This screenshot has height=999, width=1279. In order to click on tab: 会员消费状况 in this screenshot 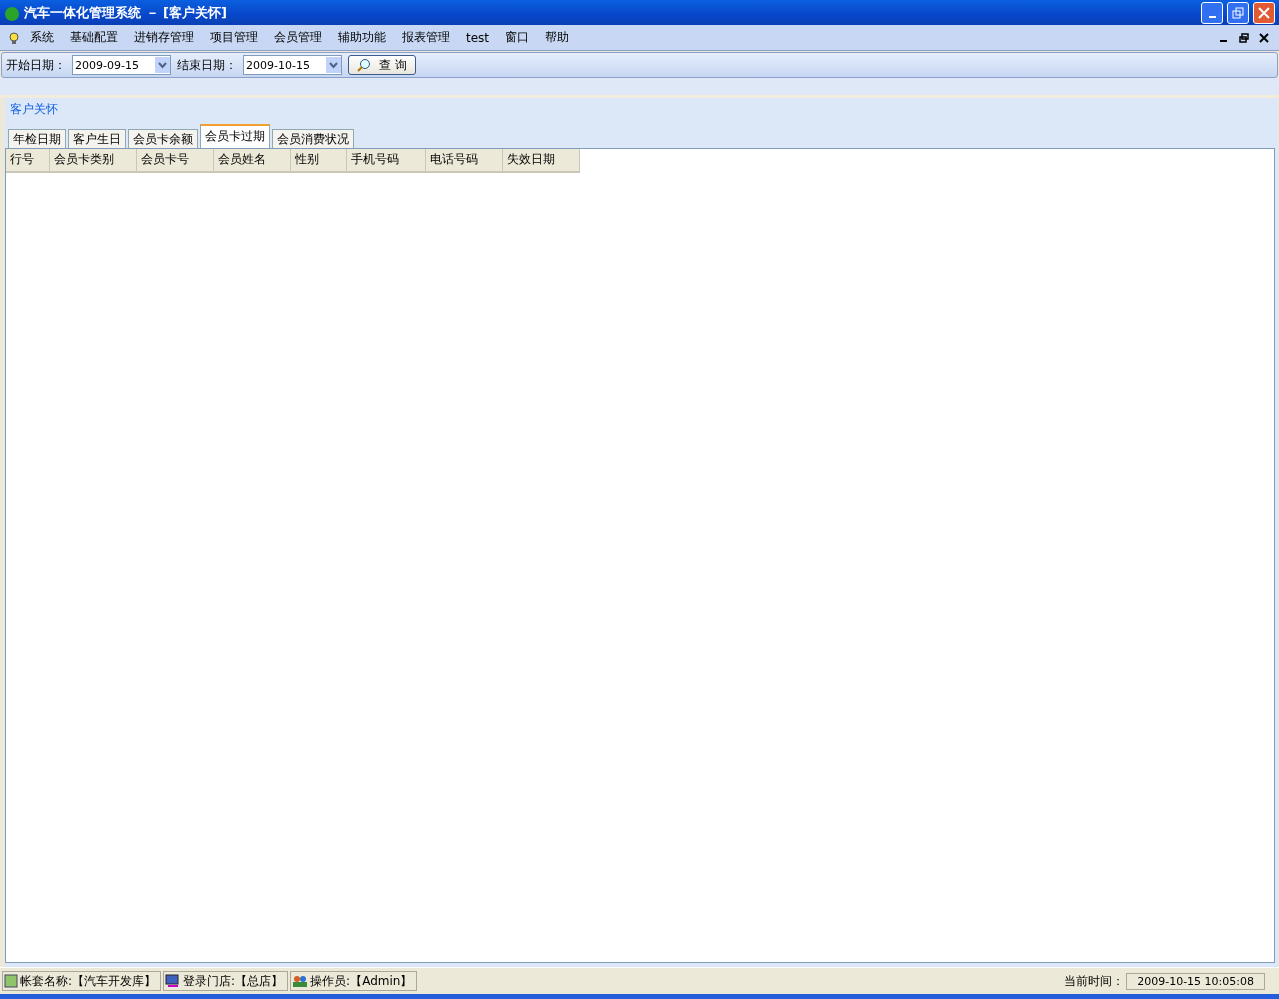, I will do `click(313, 138)`.